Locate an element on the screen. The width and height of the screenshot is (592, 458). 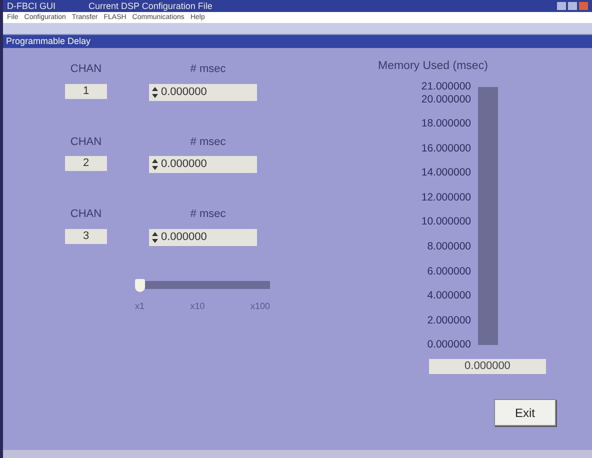
meter-readout: 0.000000 is located at coordinates (487, 366).